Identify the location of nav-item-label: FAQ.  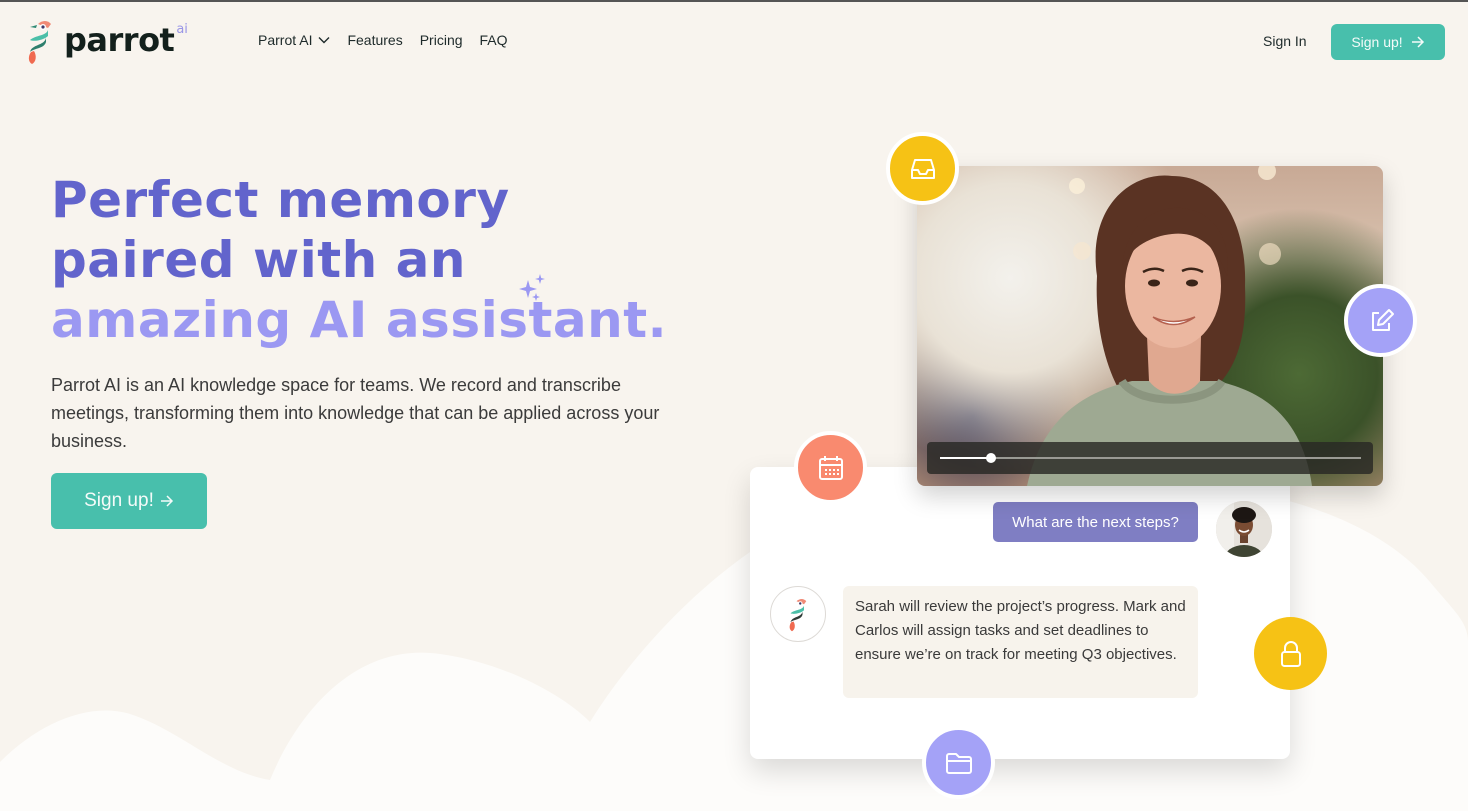
(493, 40).